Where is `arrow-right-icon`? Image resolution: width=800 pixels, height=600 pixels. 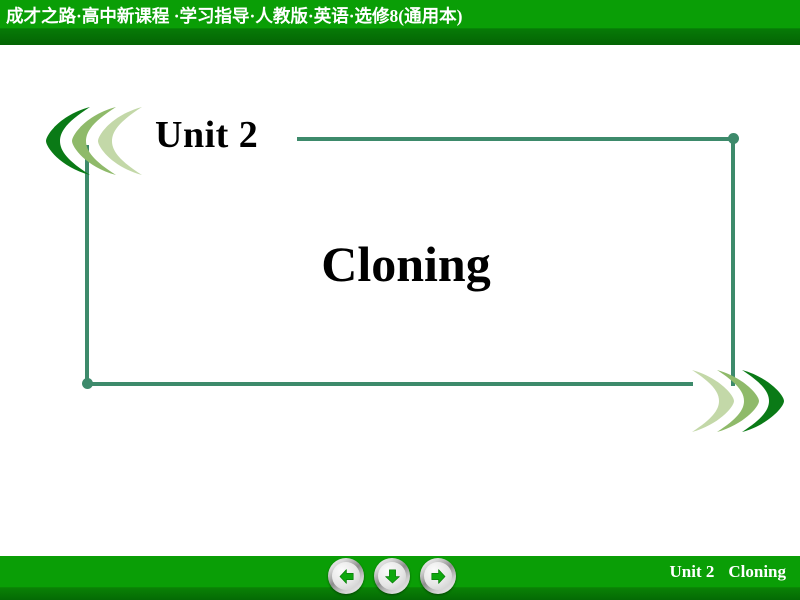
arrow-right-icon is located at coordinates (437, 576).